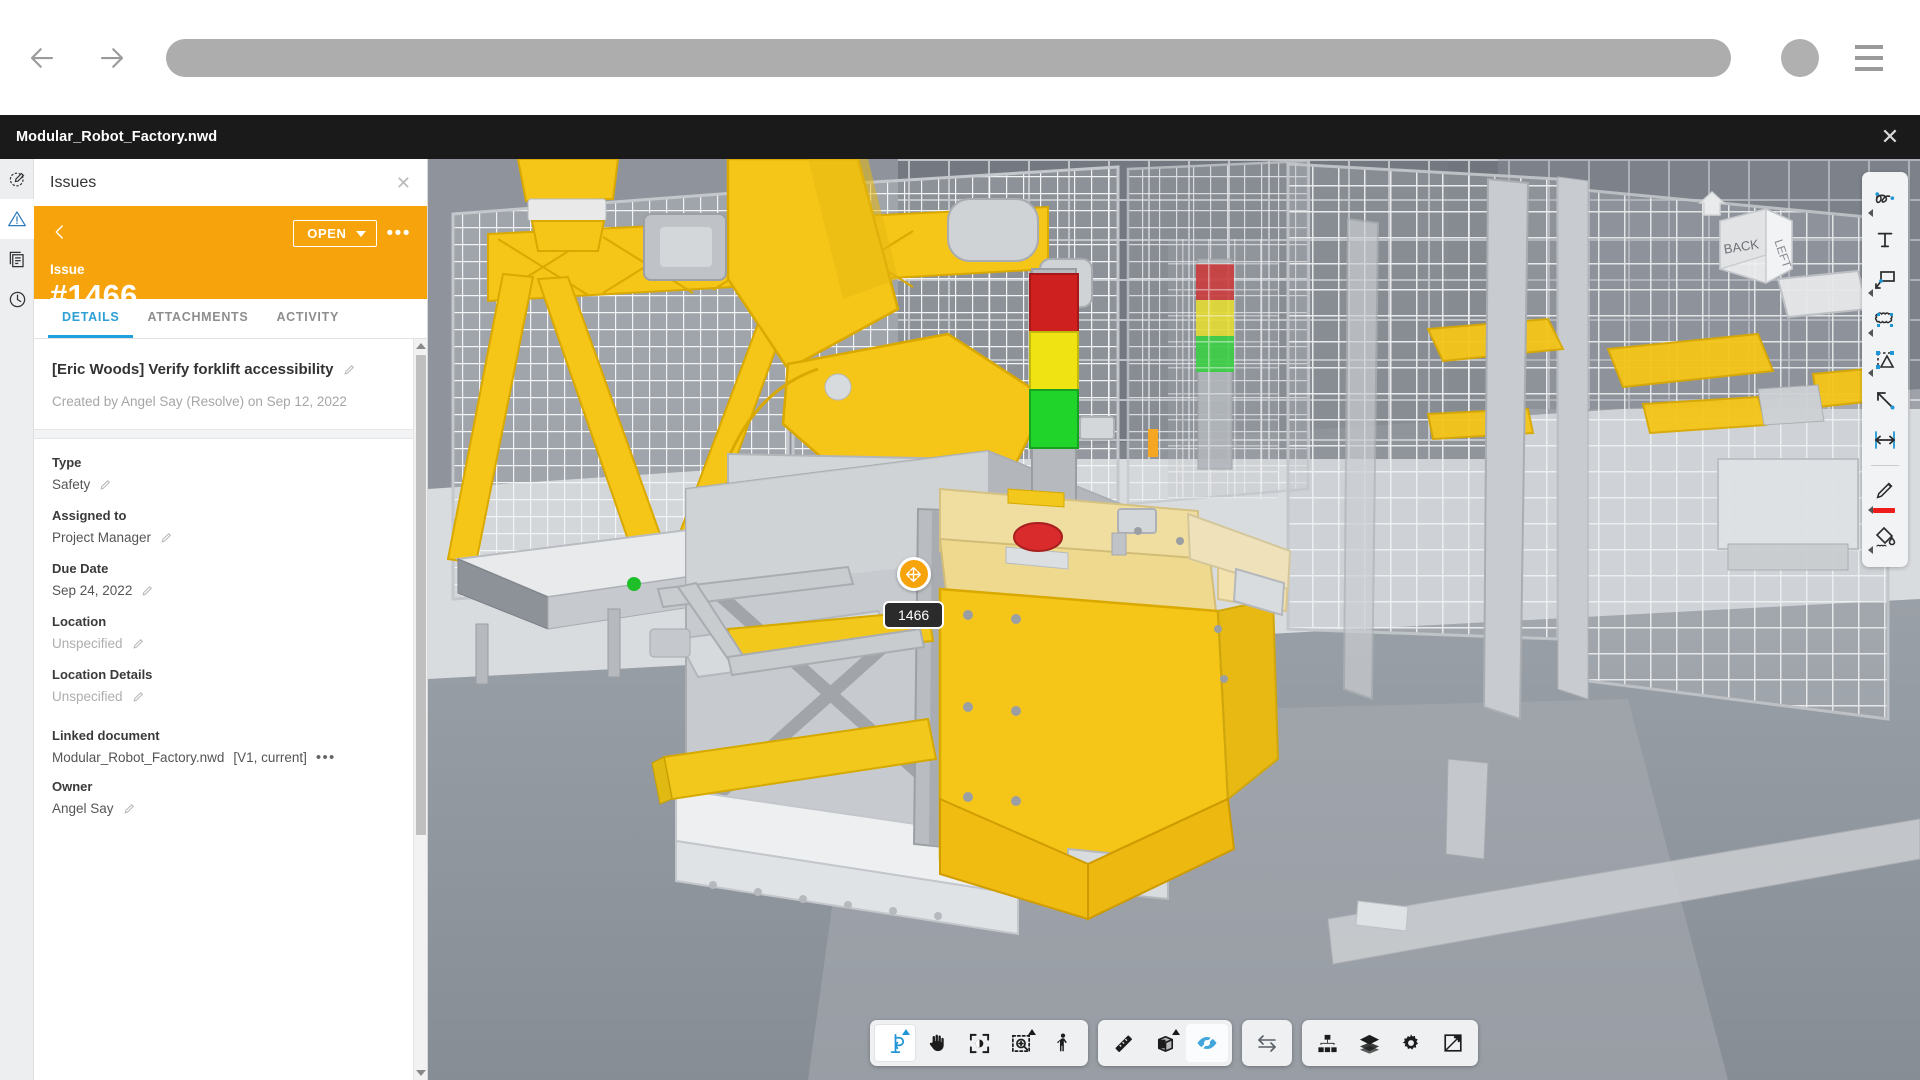  What do you see at coordinates (1885, 537) in the screenshot?
I see `fill-tool` at bounding box center [1885, 537].